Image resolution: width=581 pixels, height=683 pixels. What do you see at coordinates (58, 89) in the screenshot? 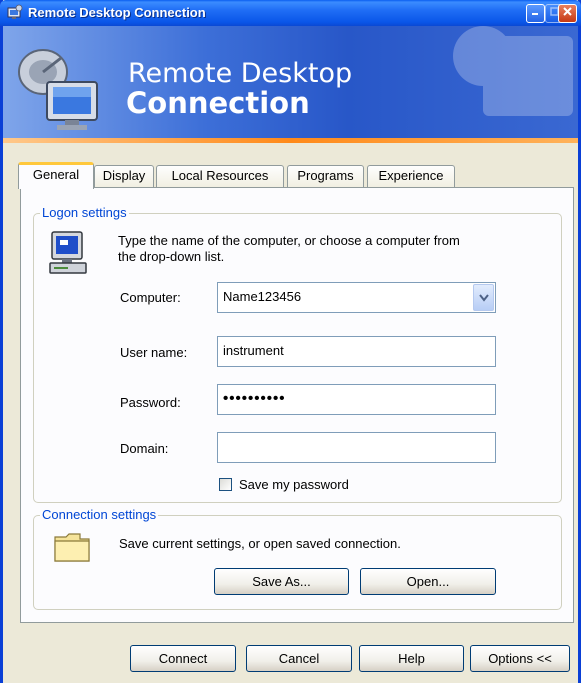
I see `remote-desktop-computer-icon` at bounding box center [58, 89].